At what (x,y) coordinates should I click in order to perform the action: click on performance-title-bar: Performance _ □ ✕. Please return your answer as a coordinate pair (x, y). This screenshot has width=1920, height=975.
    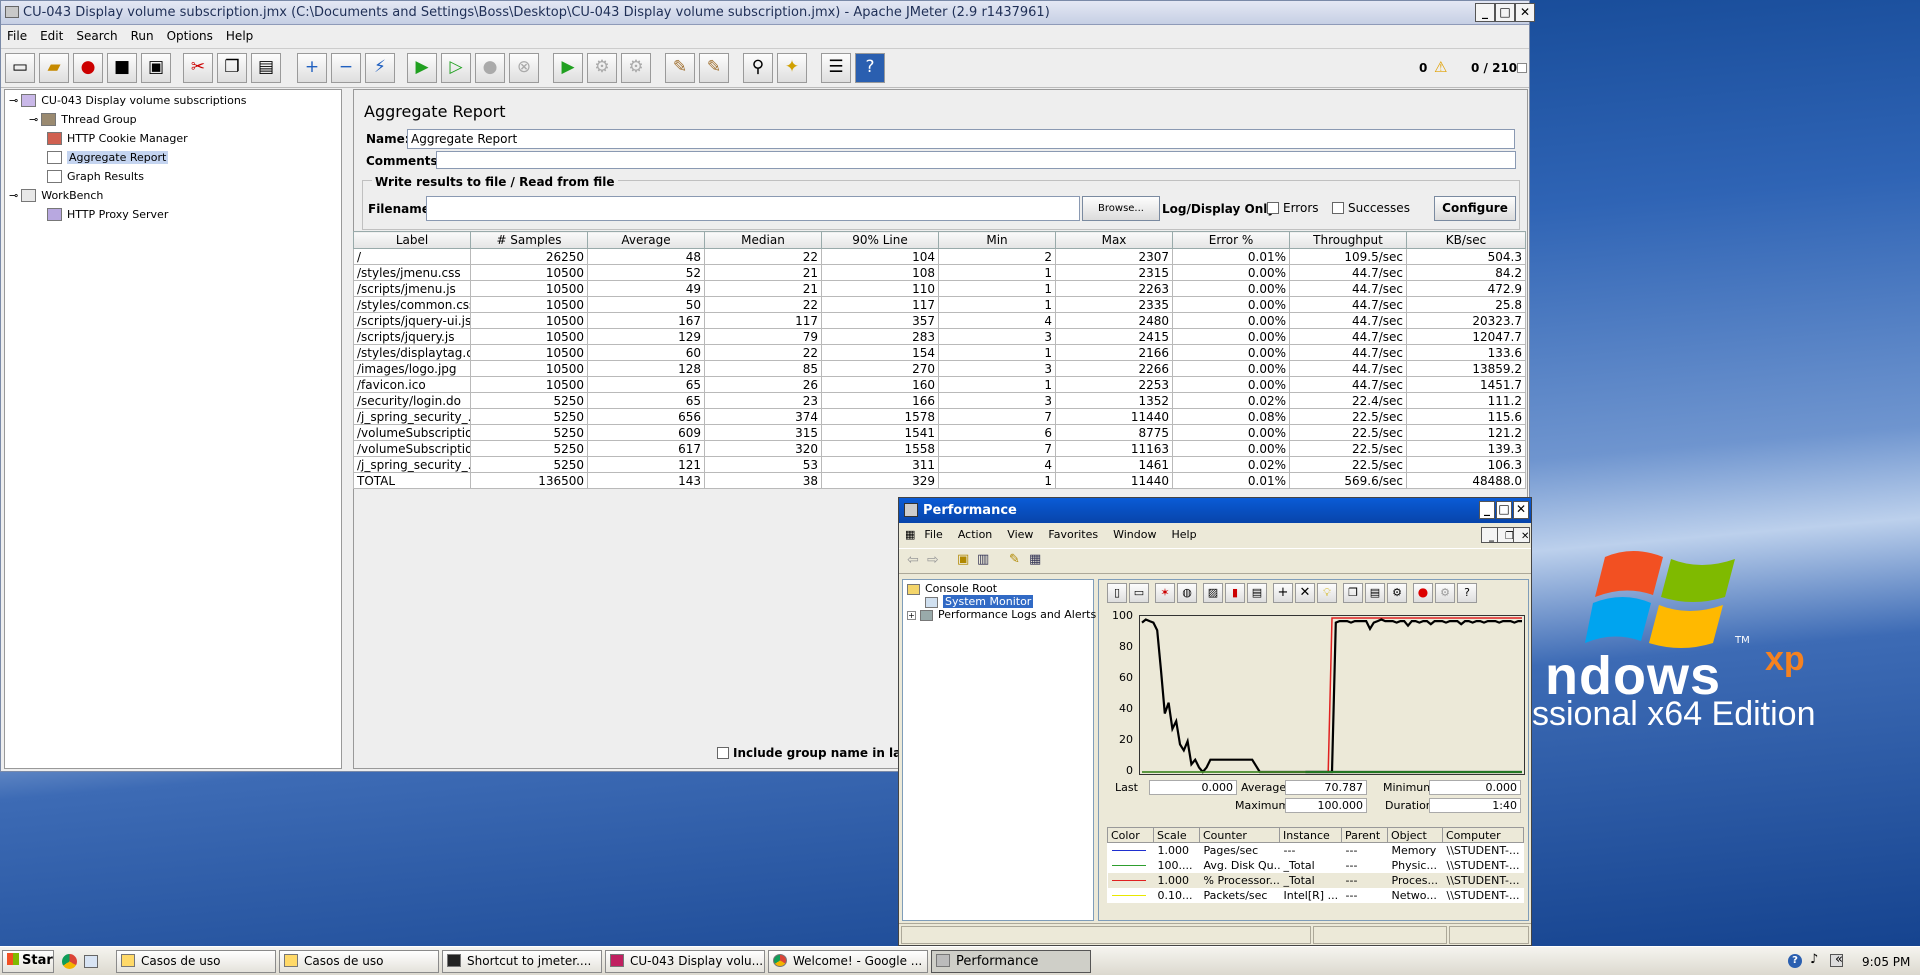
    Looking at the image, I should click on (1215, 510).